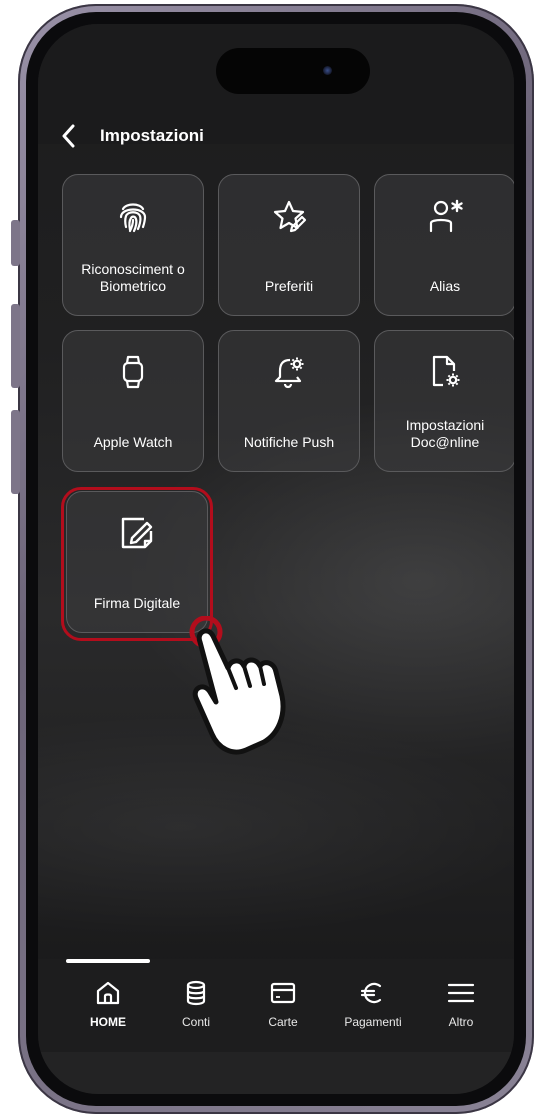 The height and width of the screenshot is (1117, 534). Describe the element at coordinates (15, 243) in the screenshot. I see `side-button` at that location.